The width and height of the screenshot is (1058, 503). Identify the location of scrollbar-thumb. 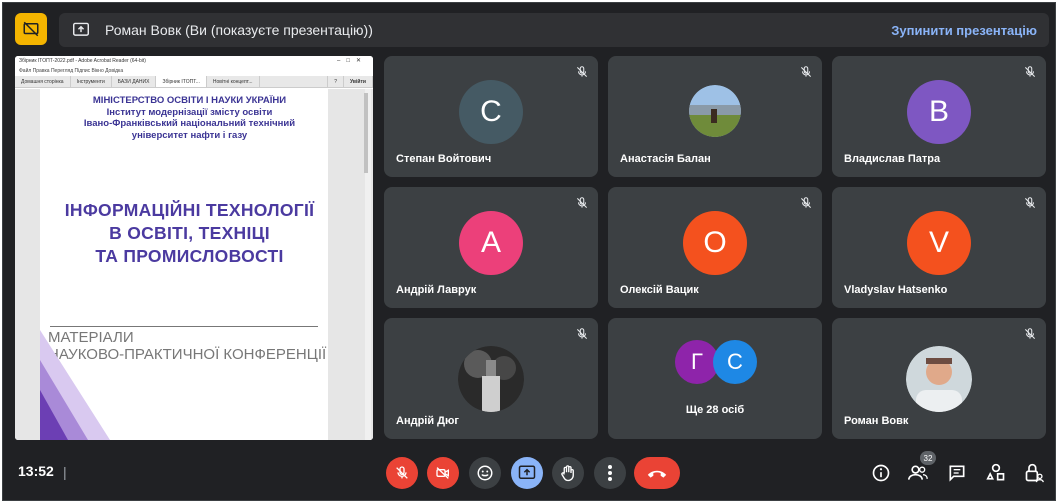
(366, 133).